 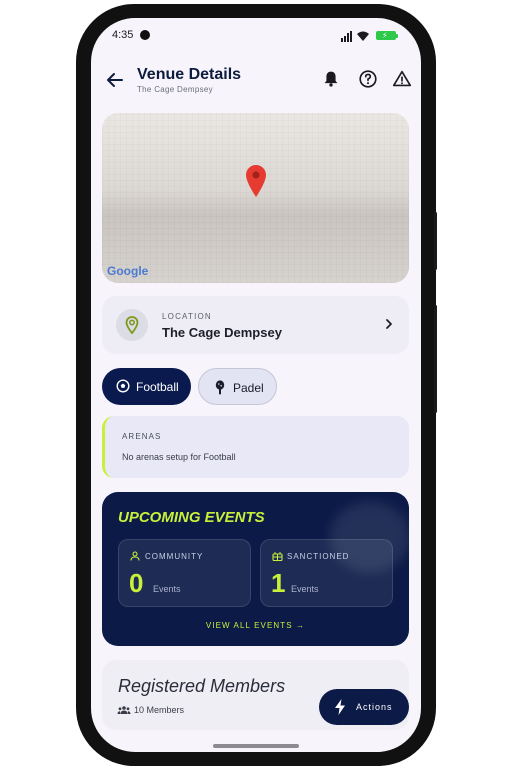 I want to click on stadium-icon, so click(x=277, y=557).